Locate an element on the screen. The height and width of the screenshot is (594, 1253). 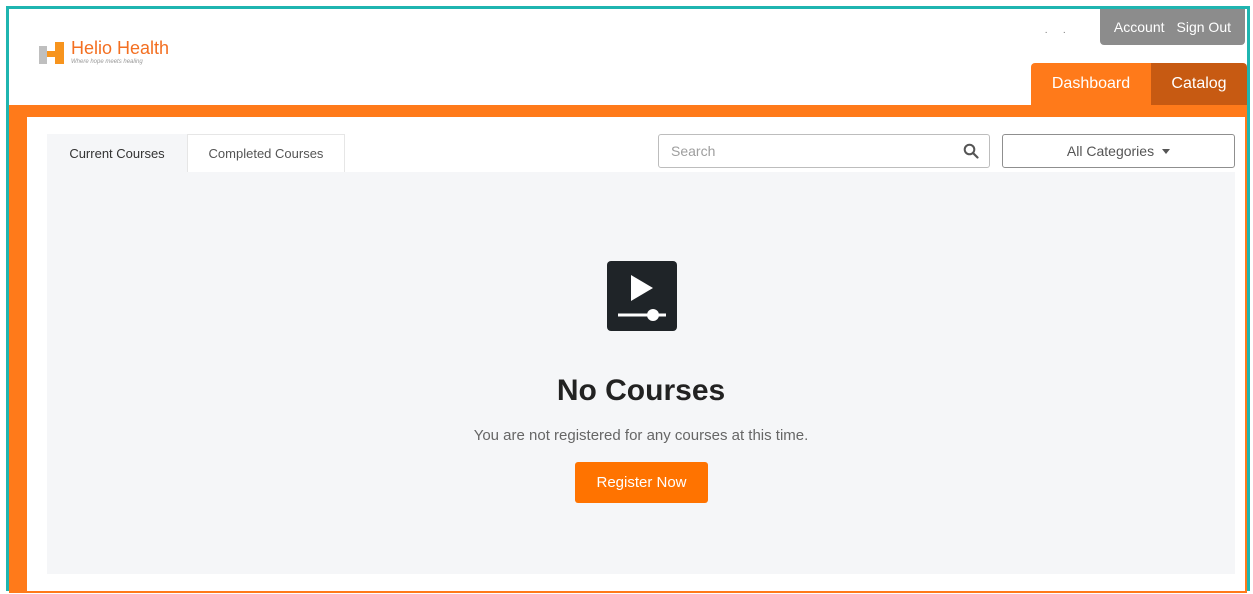
tab-current-courses: Current Courses is located at coordinates (117, 153).